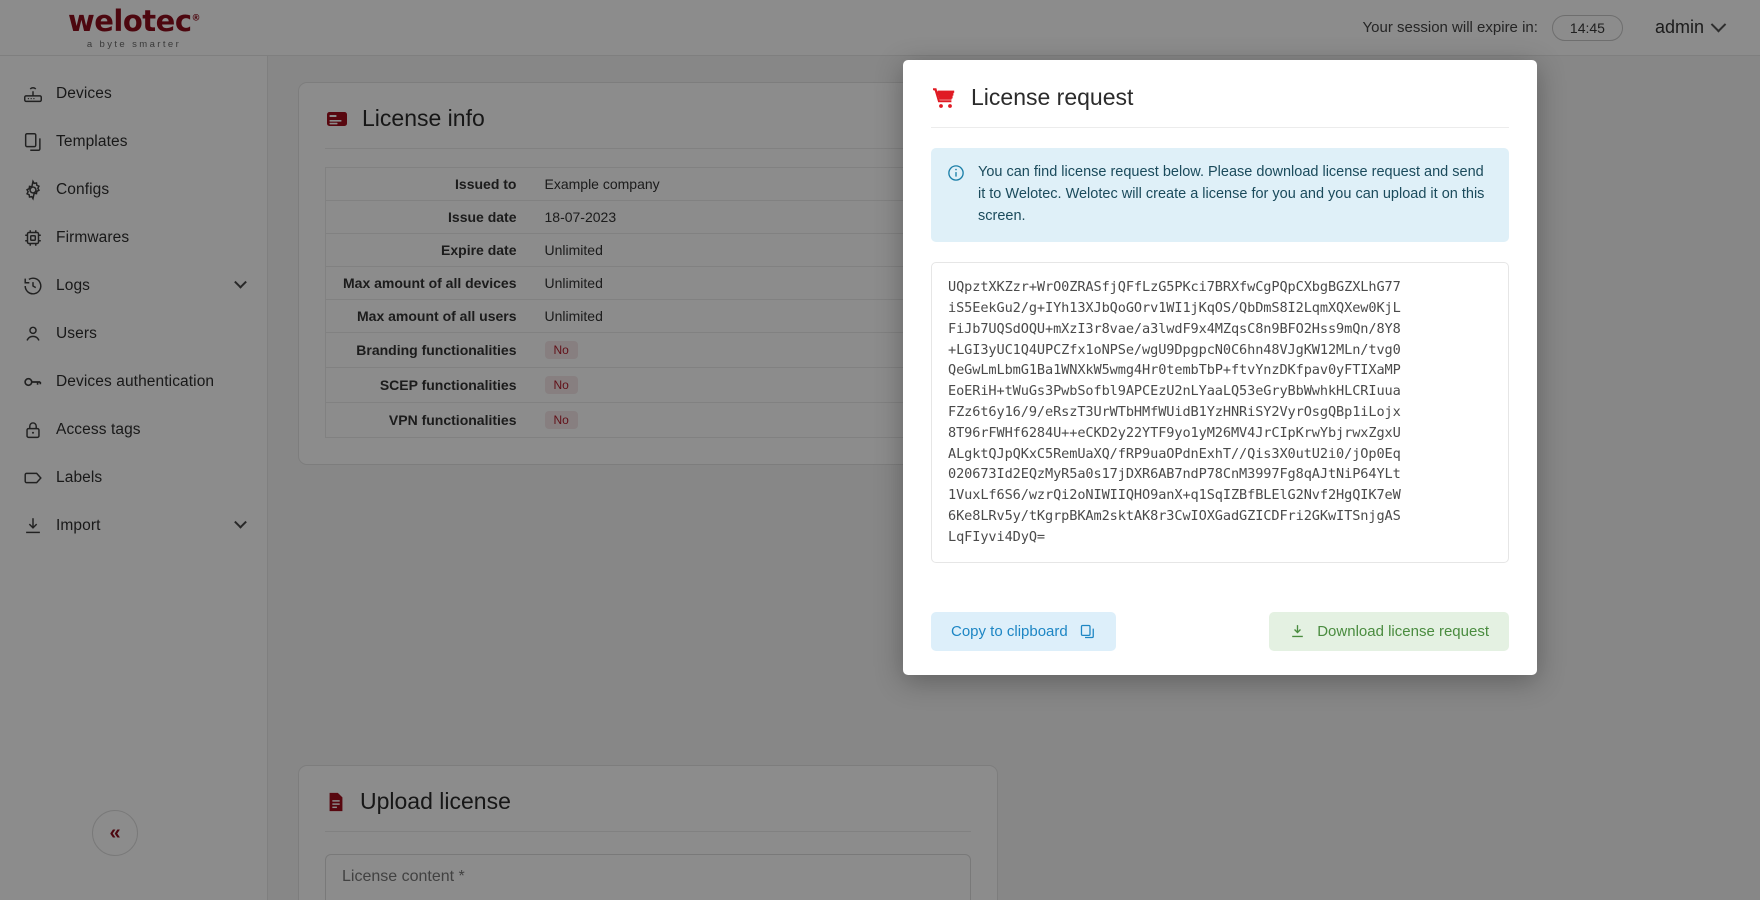 This screenshot has width=1760, height=900. What do you see at coordinates (1009, 631) in the screenshot?
I see `copy-button-label: Copy to clipboard` at bounding box center [1009, 631].